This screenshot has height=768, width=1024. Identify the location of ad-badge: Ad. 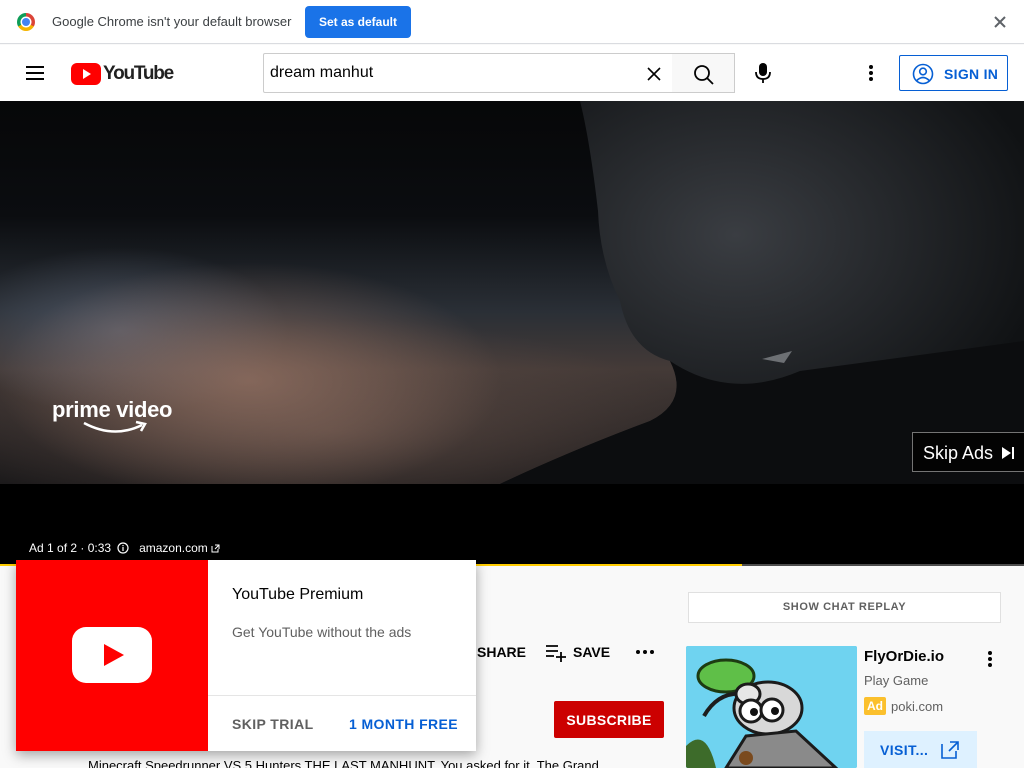
(875, 706).